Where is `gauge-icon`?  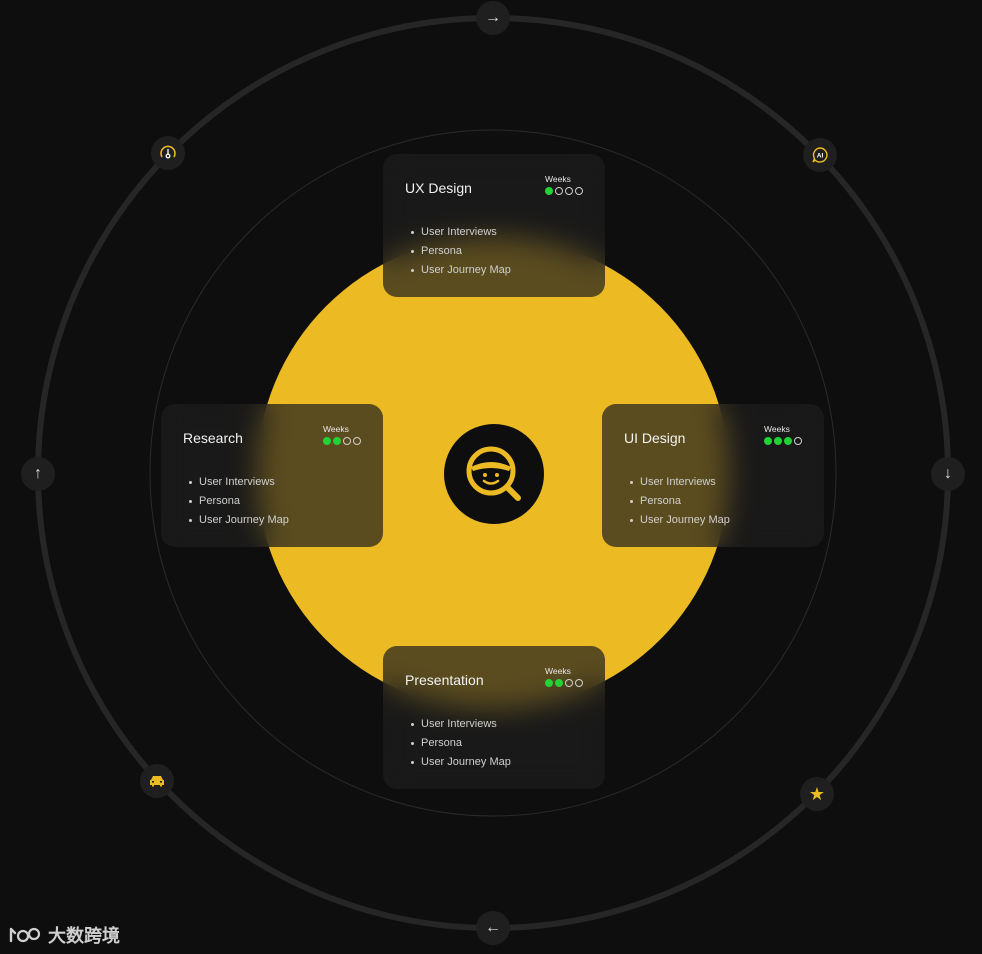
gauge-icon is located at coordinates (168, 153).